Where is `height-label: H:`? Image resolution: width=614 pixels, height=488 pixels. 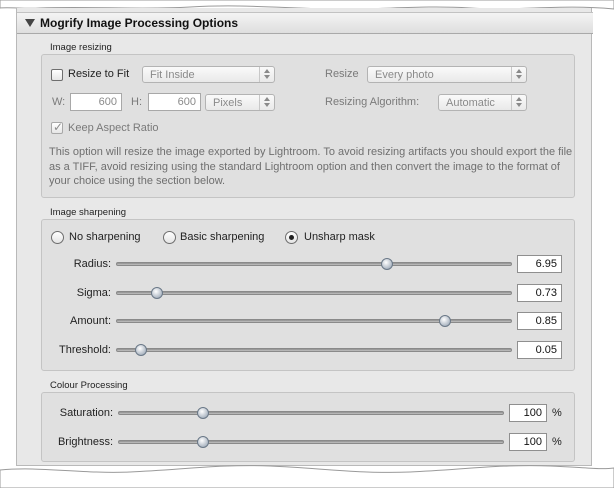 height-label: H: is located at coordinates (136, 102).